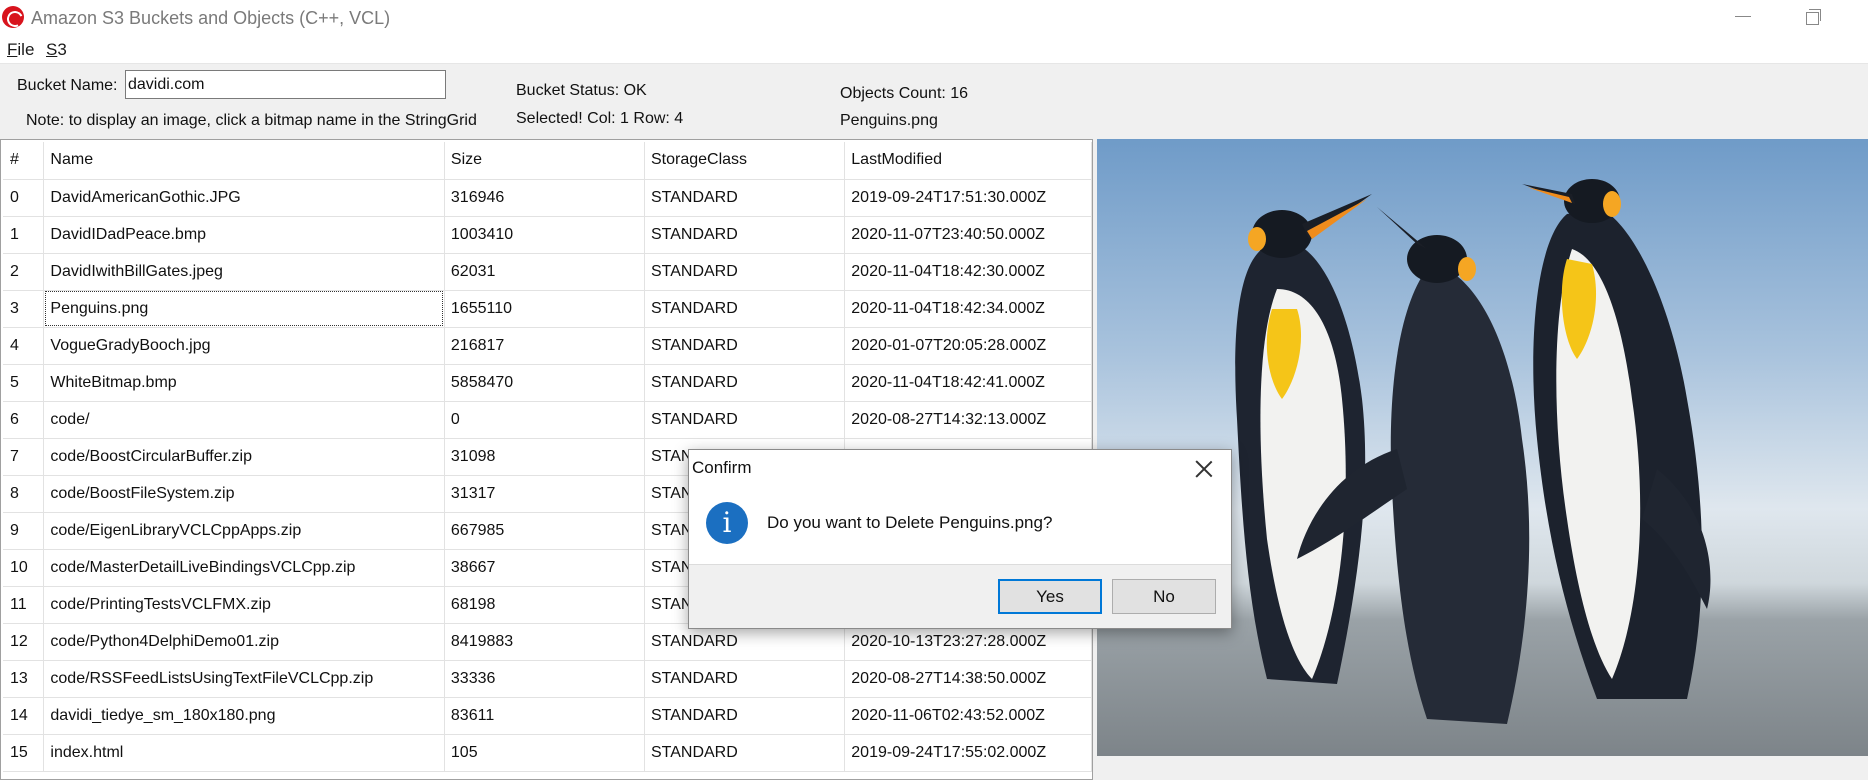 Image resolution: width=1868 pixels, height=780 pixels. What do you see at coordinates (968, 235) in the screenshot?
I see `table-cell: 2020-11-07T23:40:50.000Z` at bounding box center [968, 235].